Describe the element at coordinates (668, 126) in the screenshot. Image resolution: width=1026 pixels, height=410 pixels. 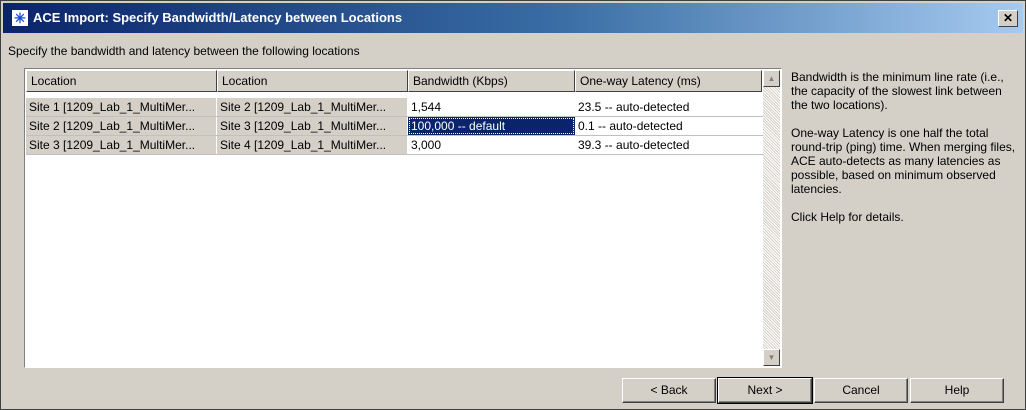
I see `latency-cell: 0.1 -- auto-detected` at that location.